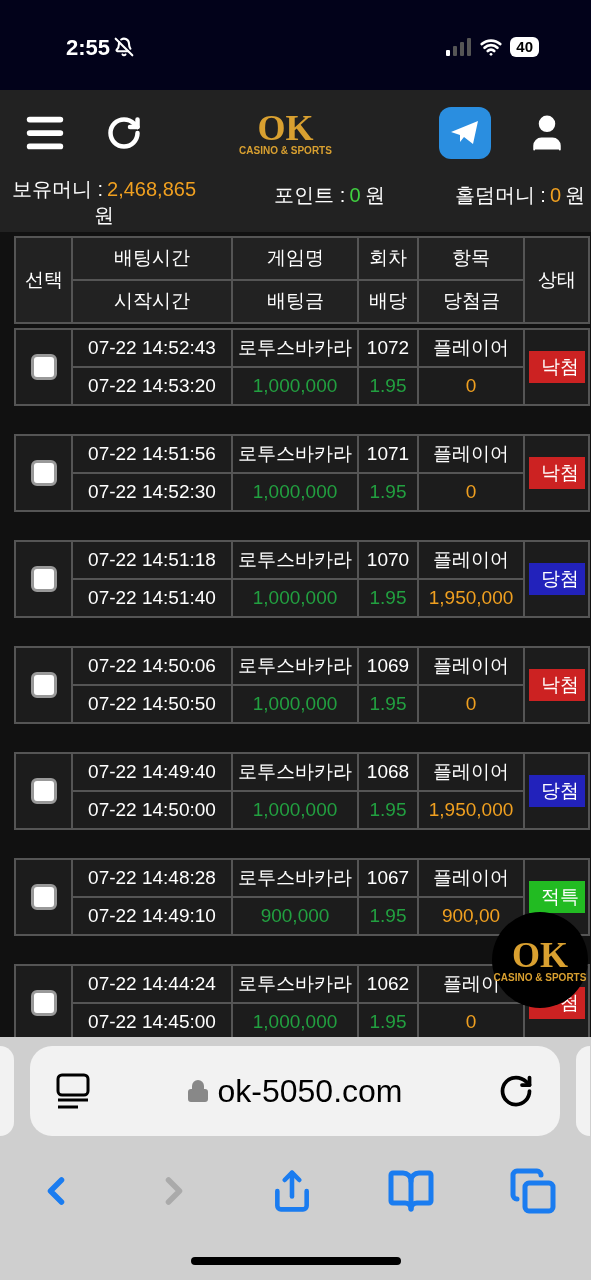 The height and width of the screenshot is (1280, 591). I want to click on table-header-cell: 당첨금, so click(471, 301).